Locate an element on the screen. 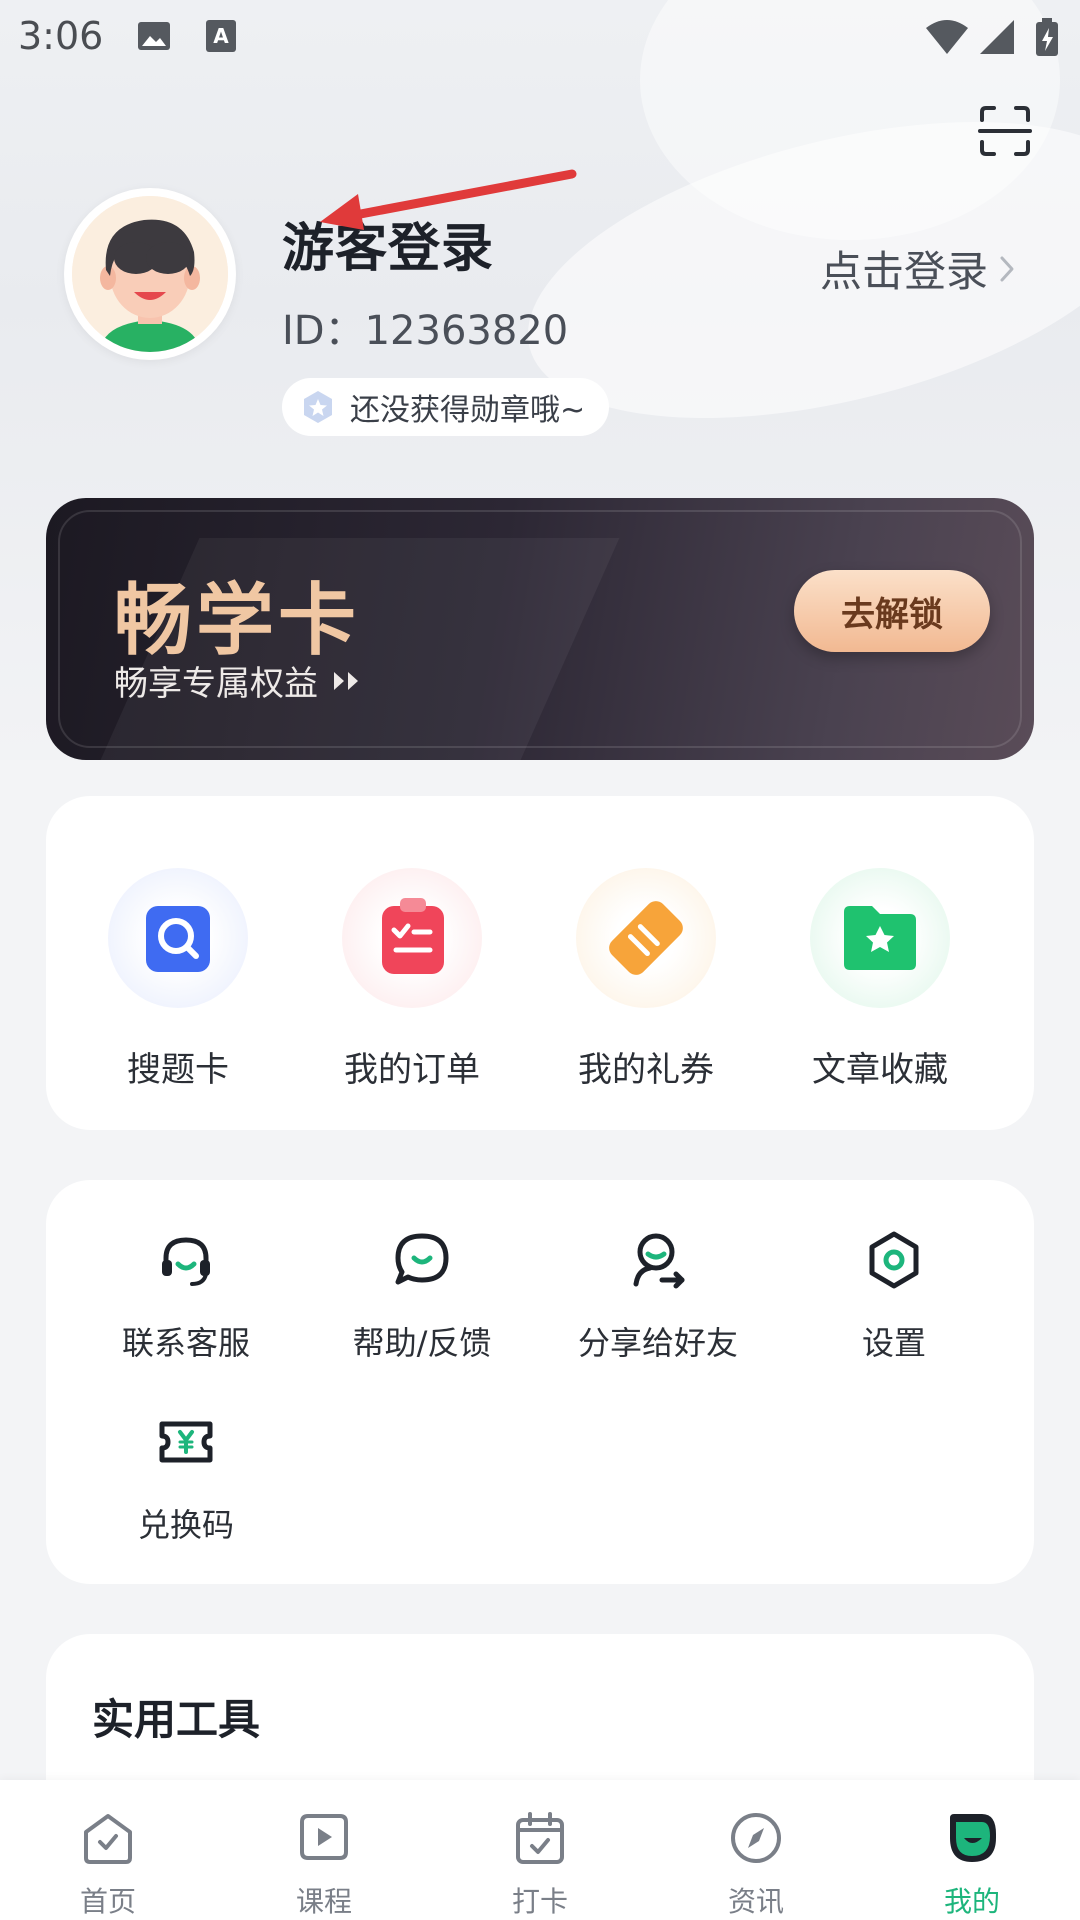 The width and height of the screenshot is (1080, 1920). quick-action-my-coupons: 我的礼券 is located at coordinates (646, 979).